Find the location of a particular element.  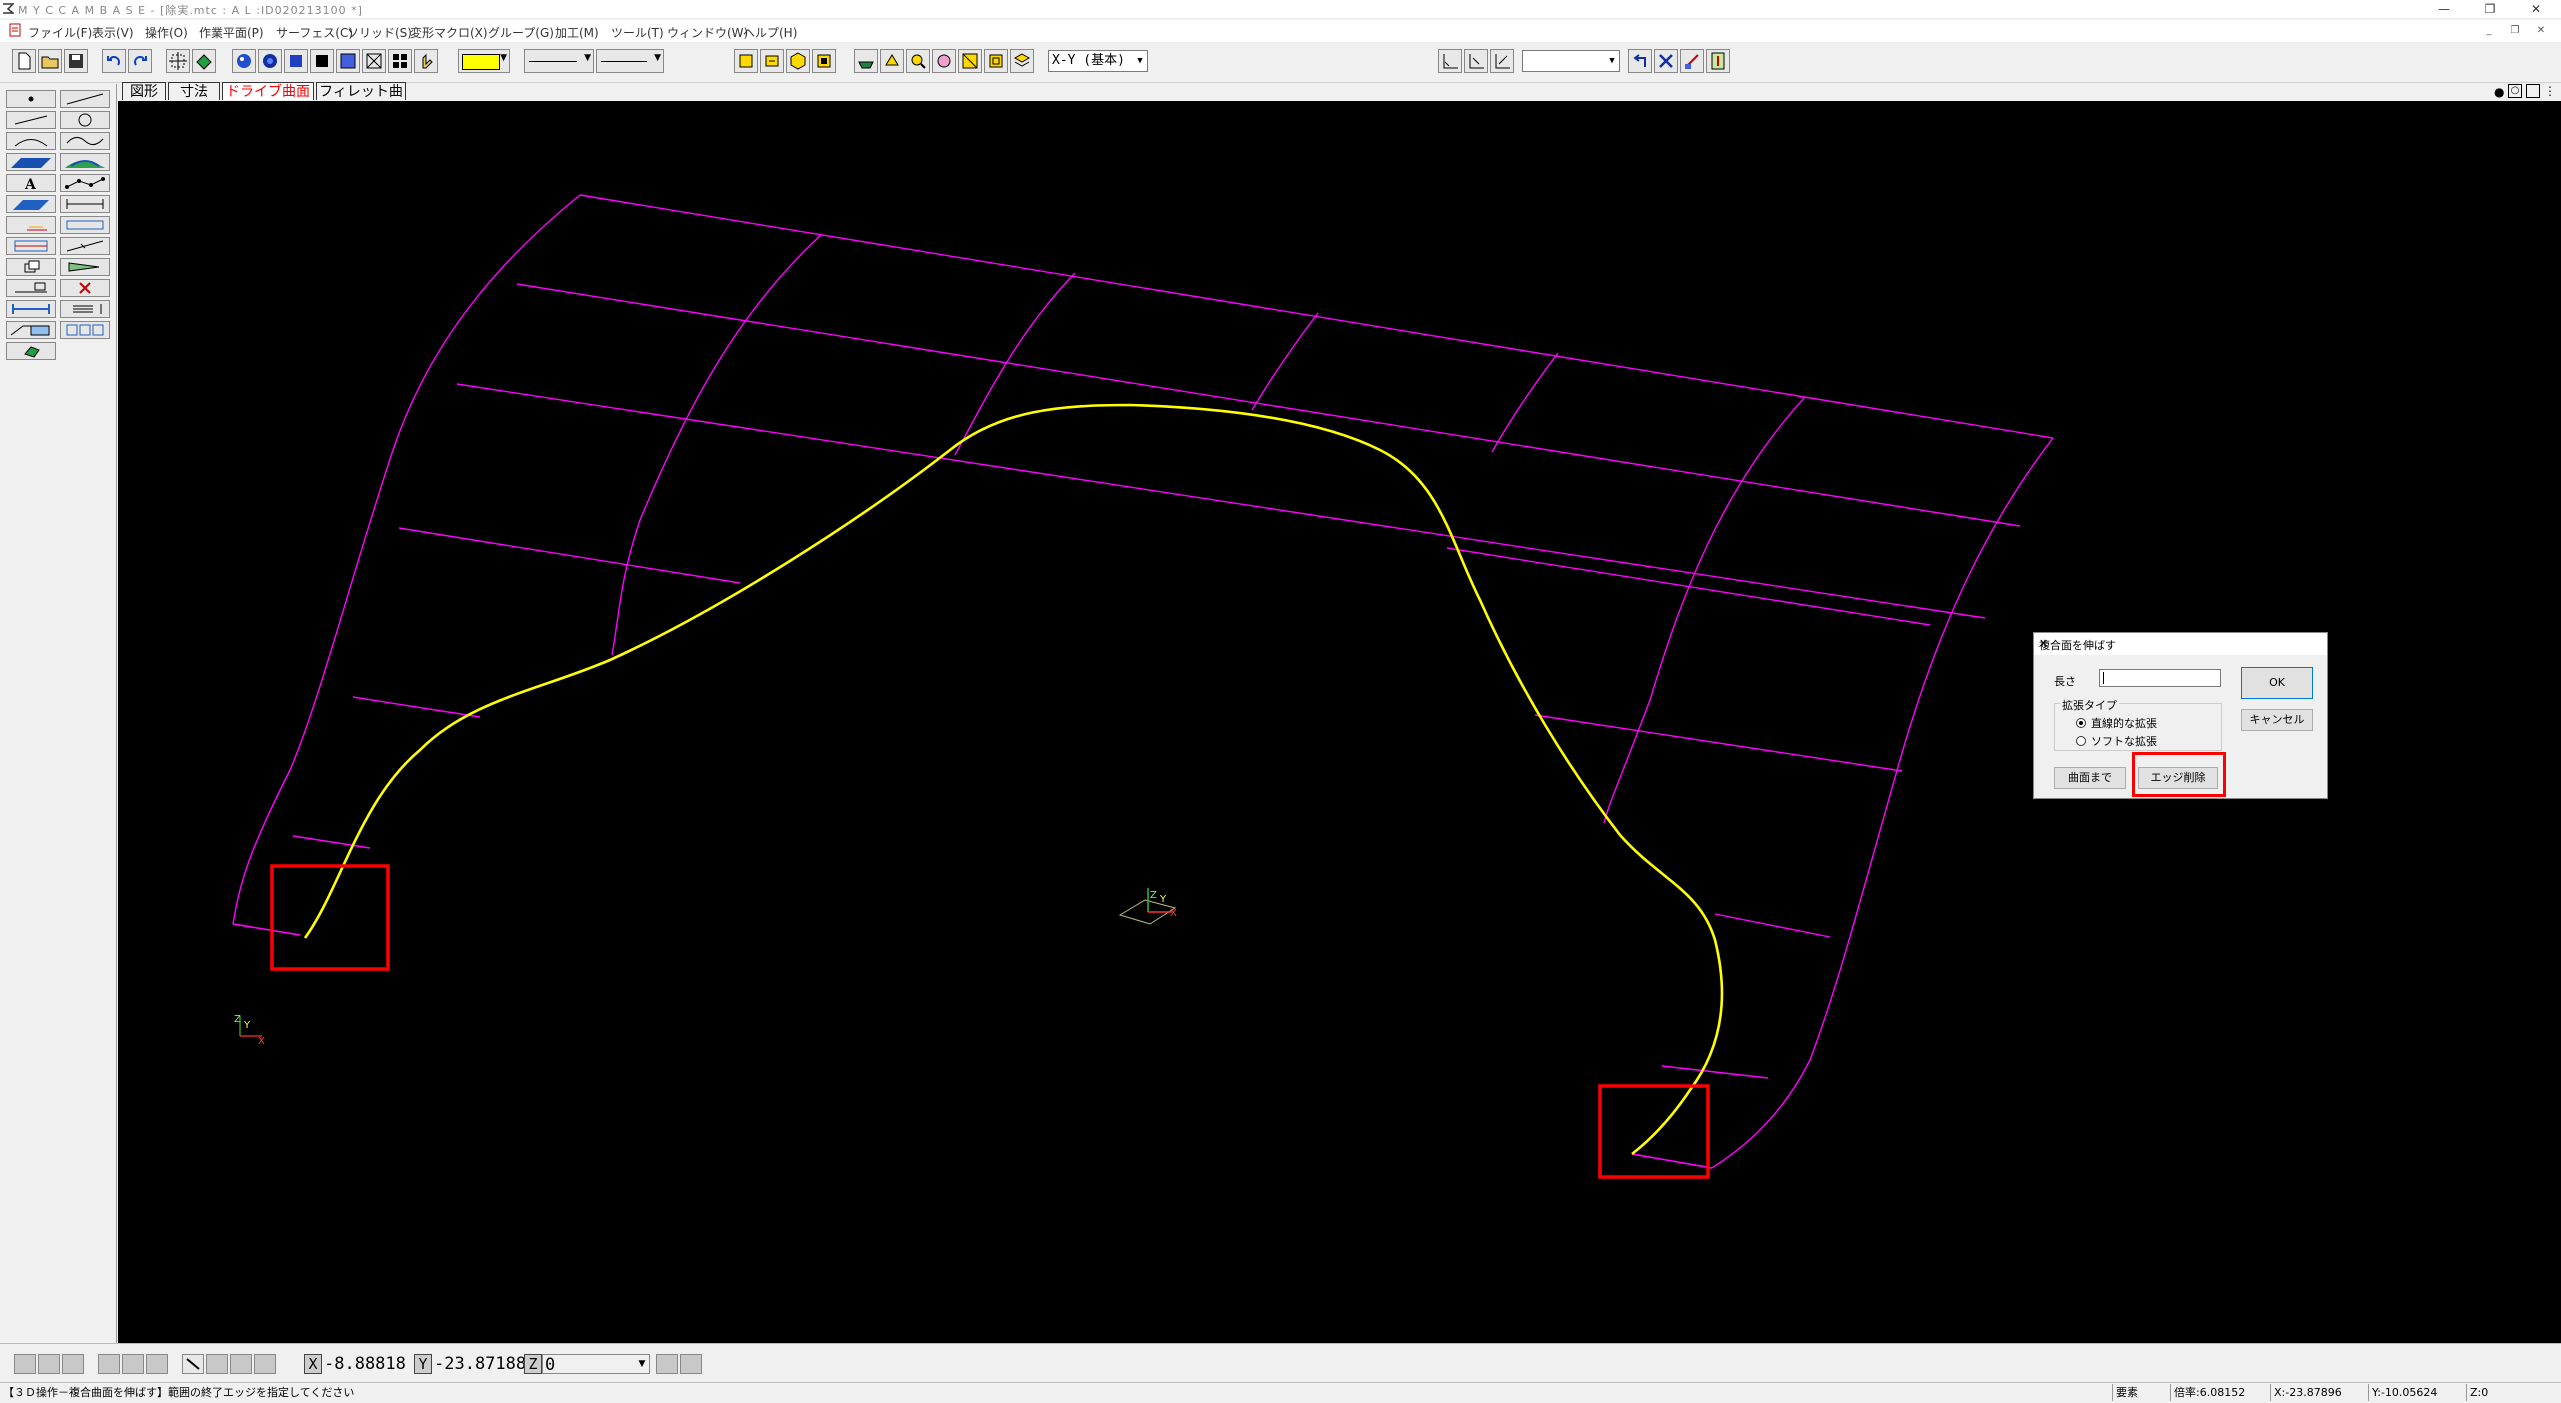

radio-linear-extend: 直線的な拡張 is located at coordinates (2116, 723).